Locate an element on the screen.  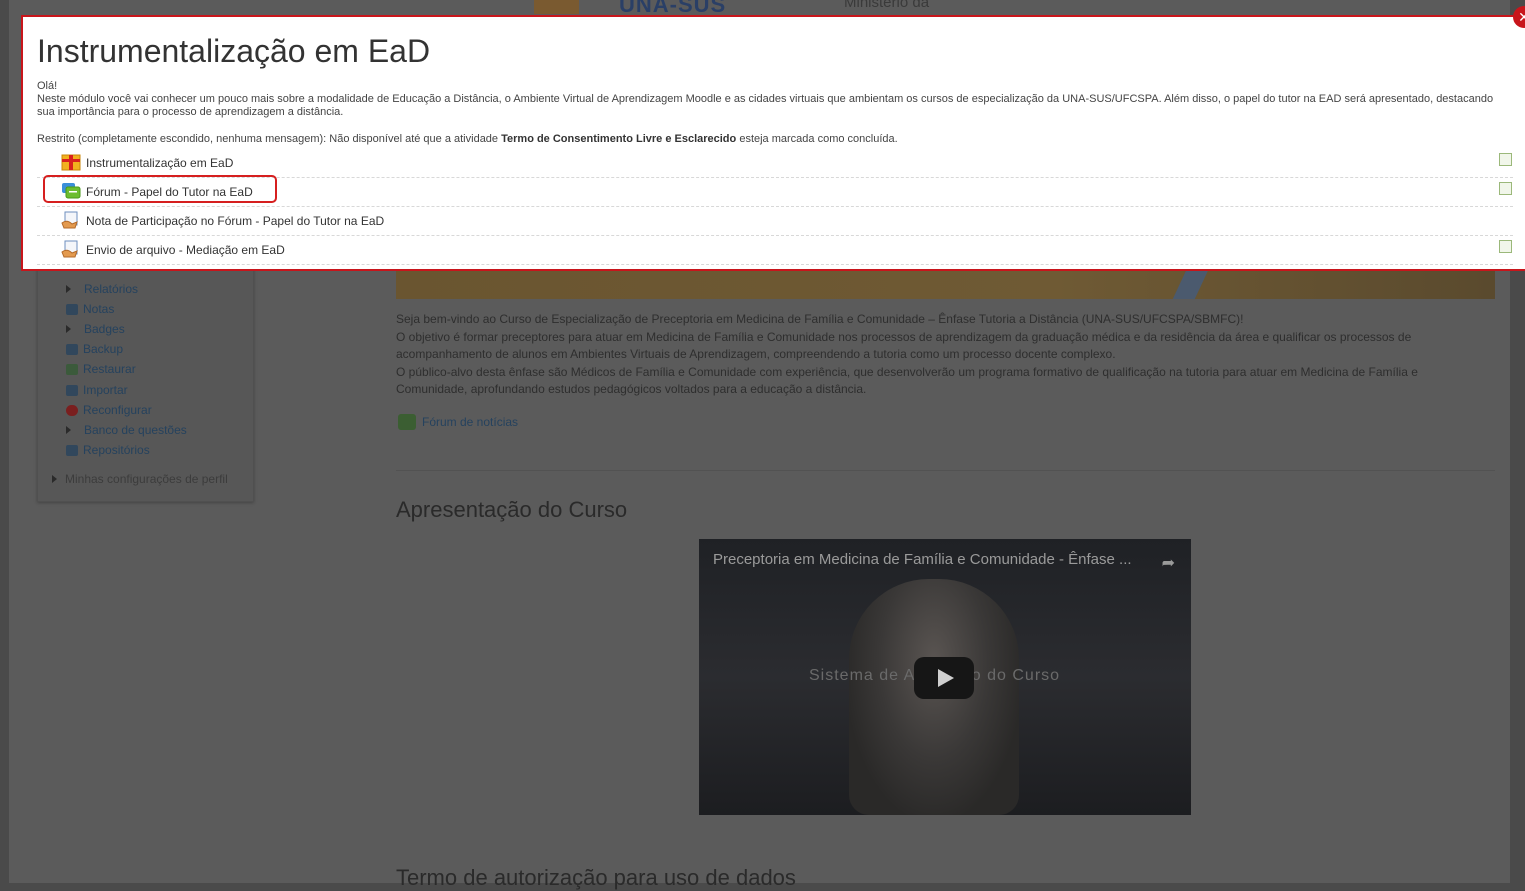
sidebar-item-label: Backup is located at coordinates (103, 349).